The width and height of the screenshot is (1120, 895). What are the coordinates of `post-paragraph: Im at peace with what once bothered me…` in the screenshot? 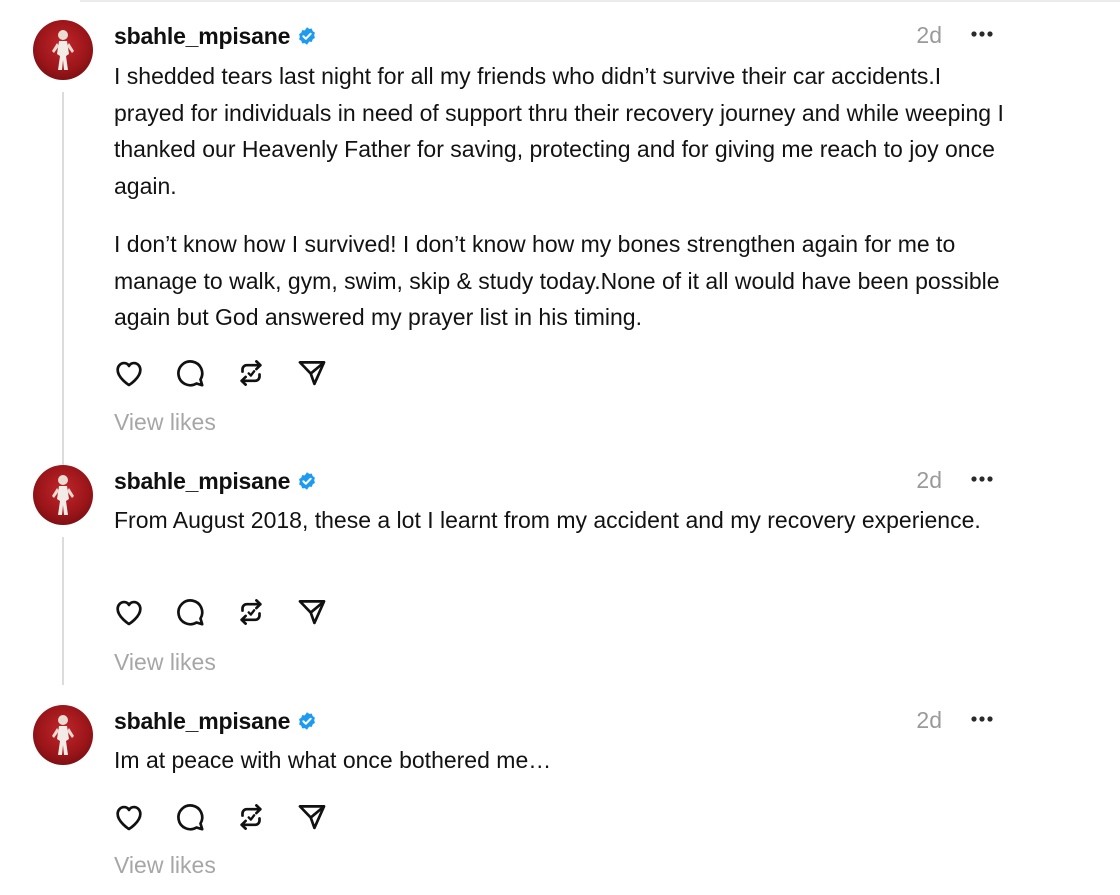 It's located at (333, 760).